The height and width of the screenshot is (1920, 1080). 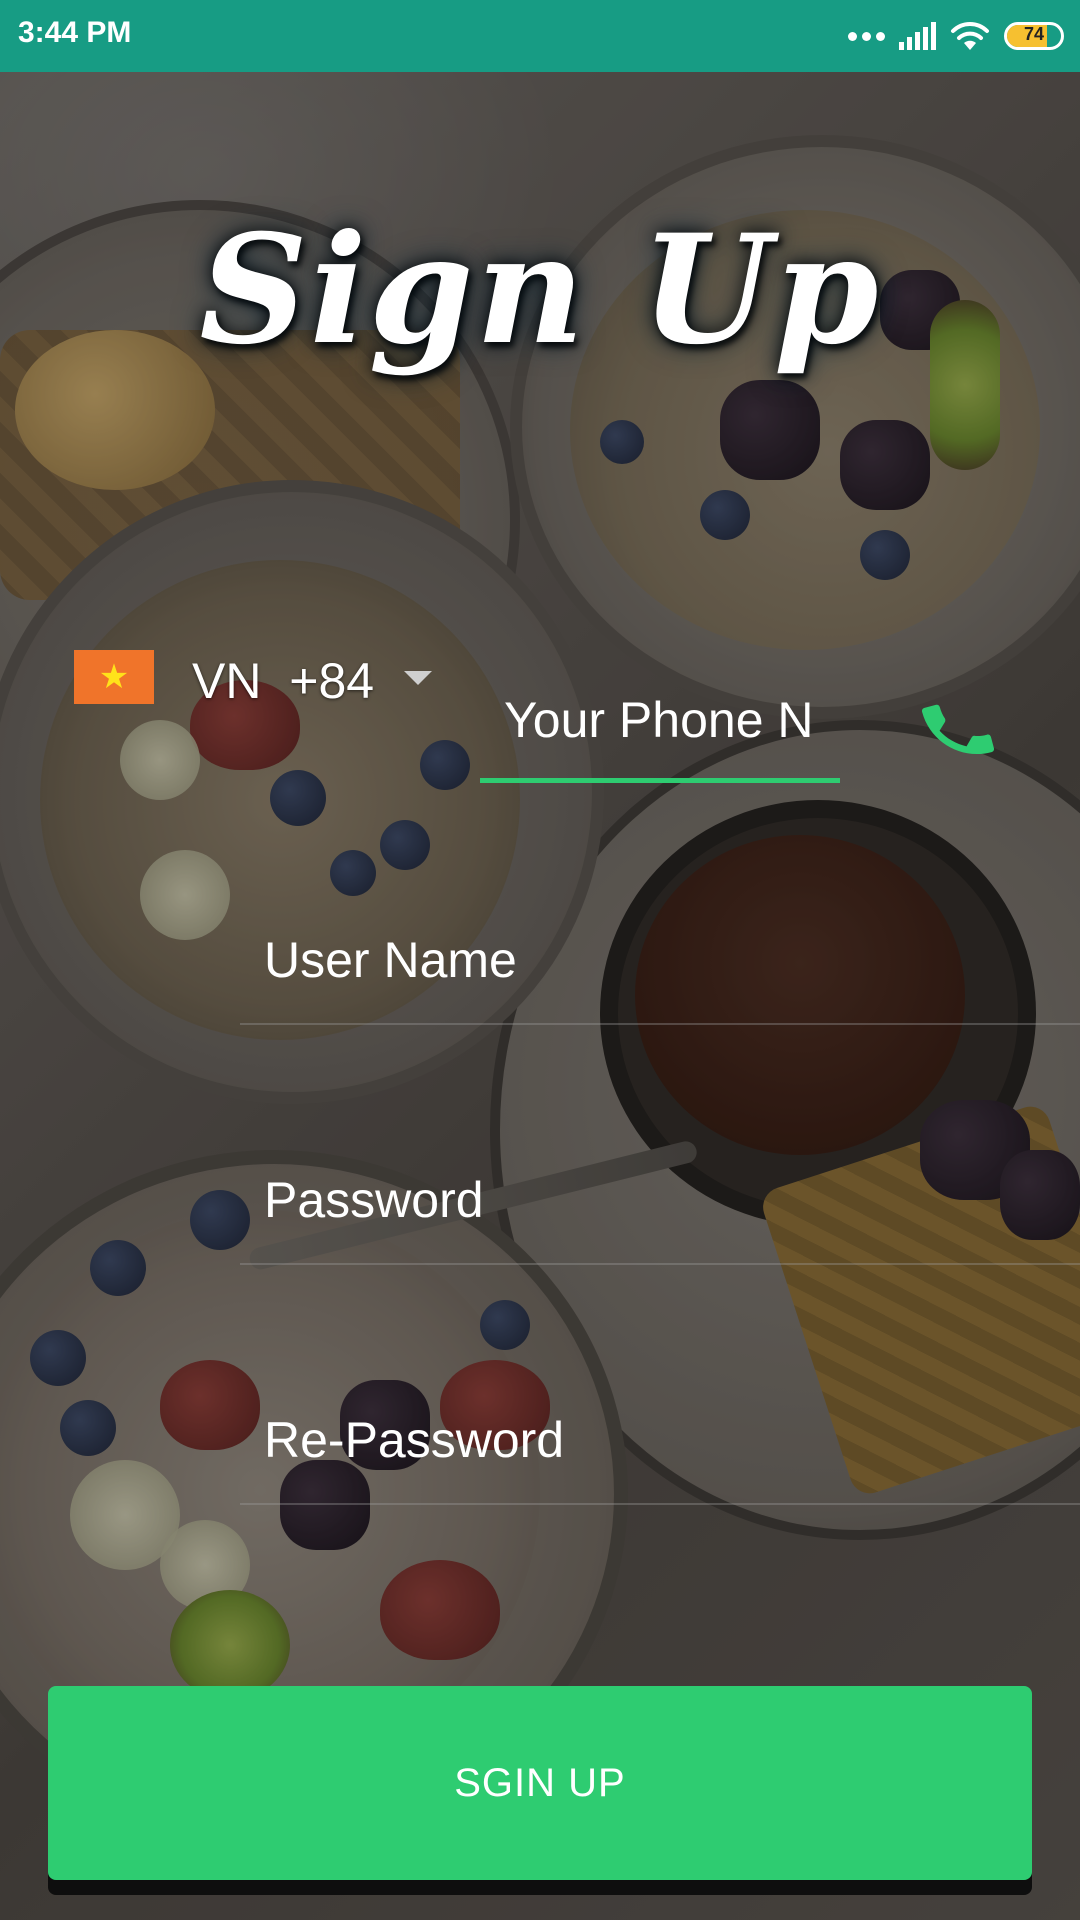 What do you see at coordinates (114, 677) in the screenshot?
I see `vietnam-flag-icon: ★` at bounding box center [114, 677].